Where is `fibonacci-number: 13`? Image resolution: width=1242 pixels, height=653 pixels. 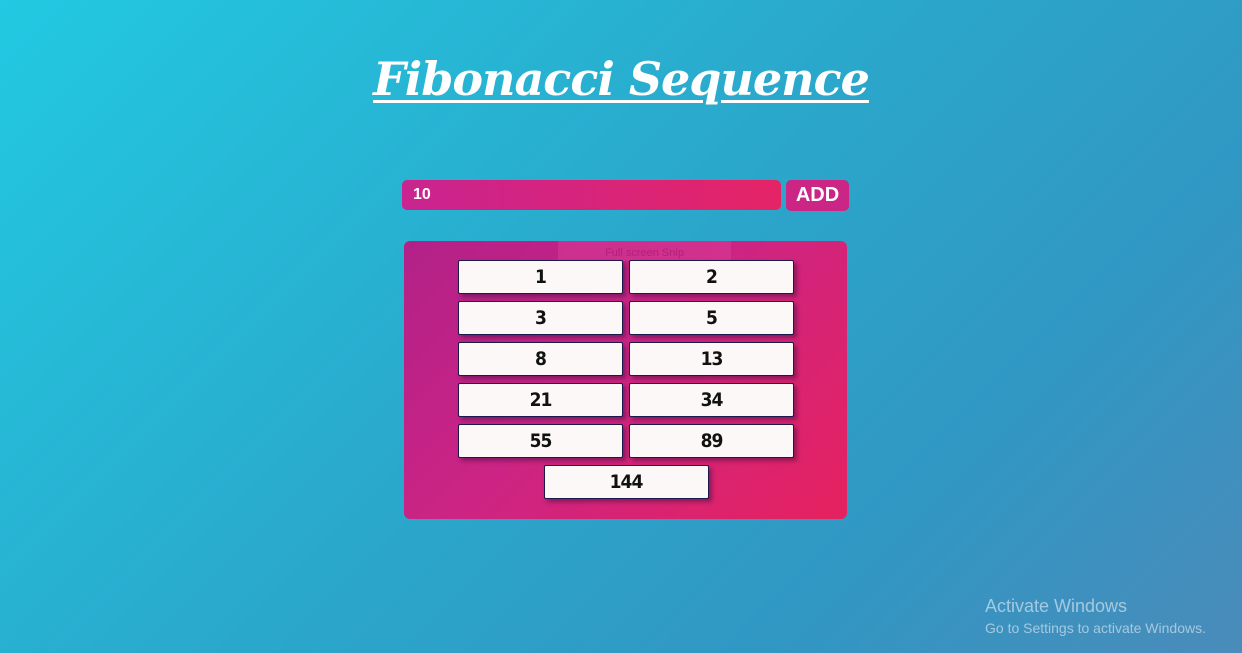
fibonacci-number: 13 is located at coordinates (711, 359).